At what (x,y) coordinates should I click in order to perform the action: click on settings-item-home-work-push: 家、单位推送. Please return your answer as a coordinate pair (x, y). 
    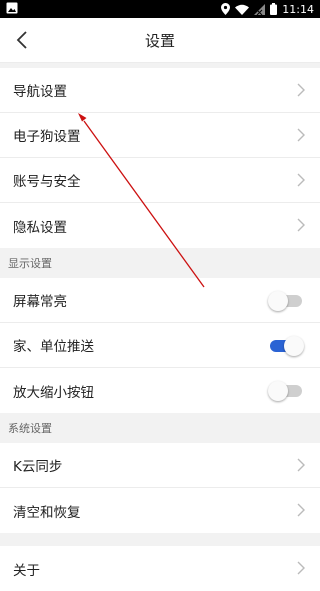
    Looking at the image, I should click on (160, 345).